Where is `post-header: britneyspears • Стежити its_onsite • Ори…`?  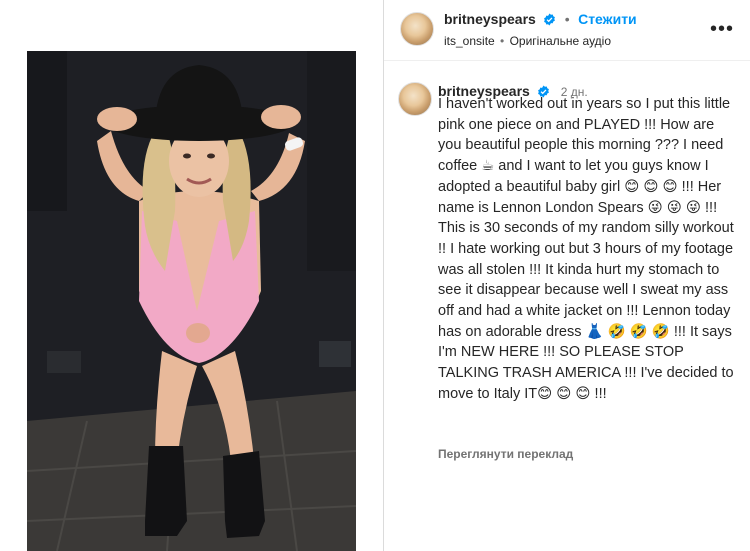 post-header: britneyspears • Стежити its_onsite • Ори… is located at coordinates (567, 30).